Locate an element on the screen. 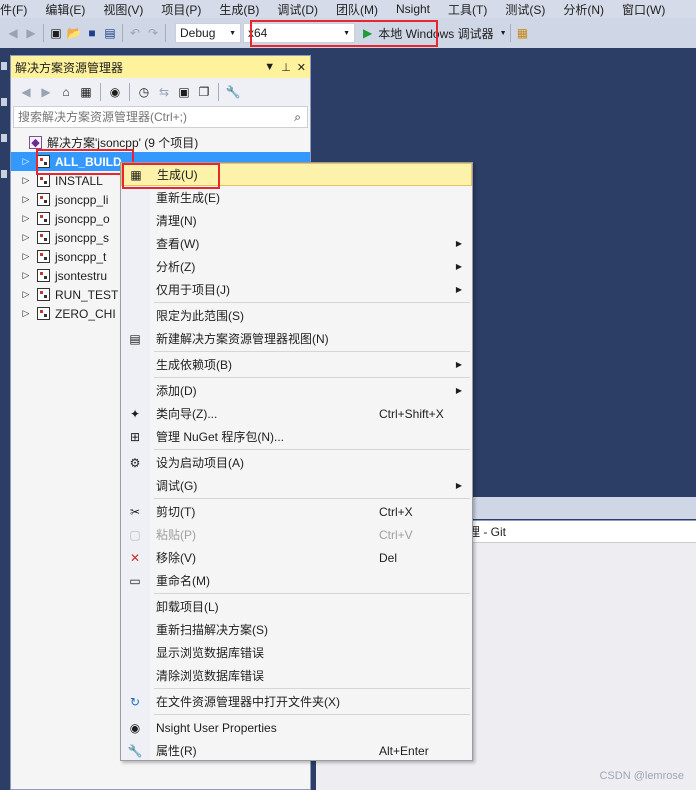  context-menu-item-label: 粘贴(P) is located at coordinates (176, 535).